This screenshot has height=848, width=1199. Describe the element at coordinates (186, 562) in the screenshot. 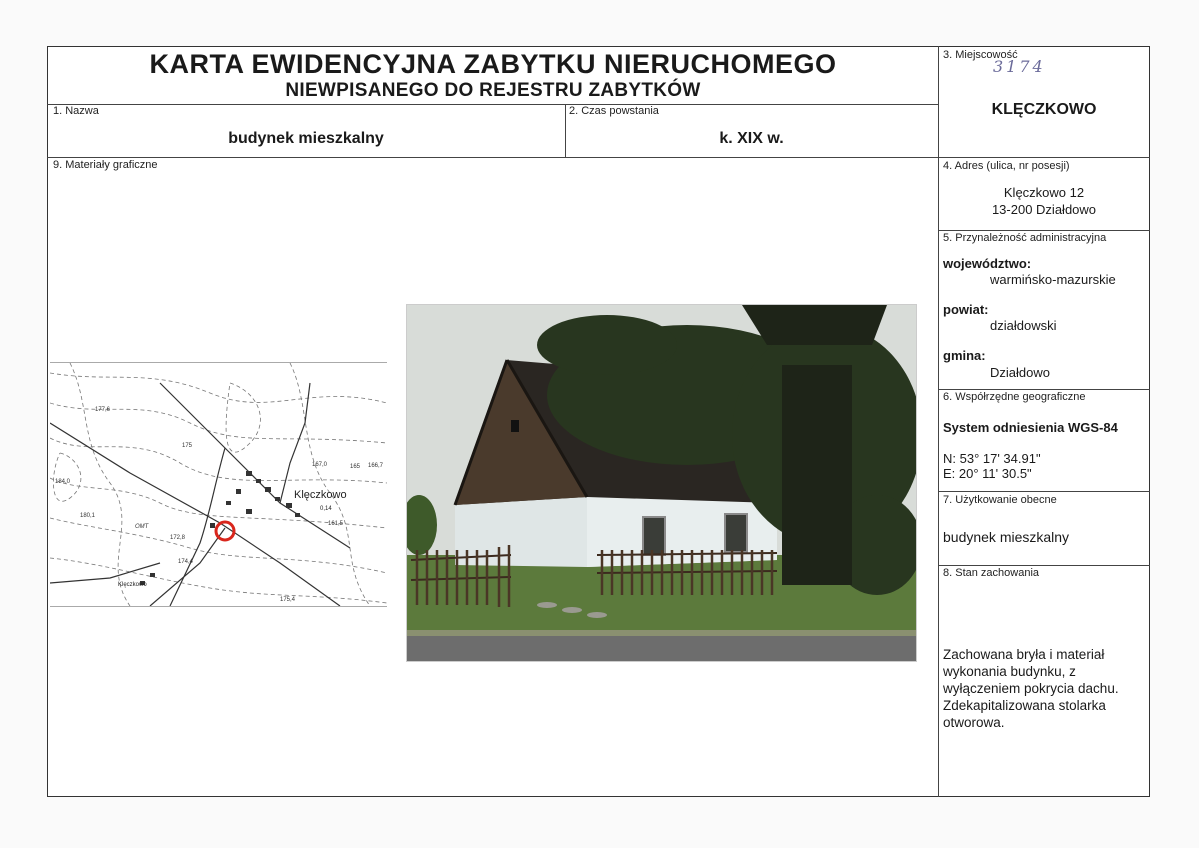

I see `map-label: 174,4` at that location.